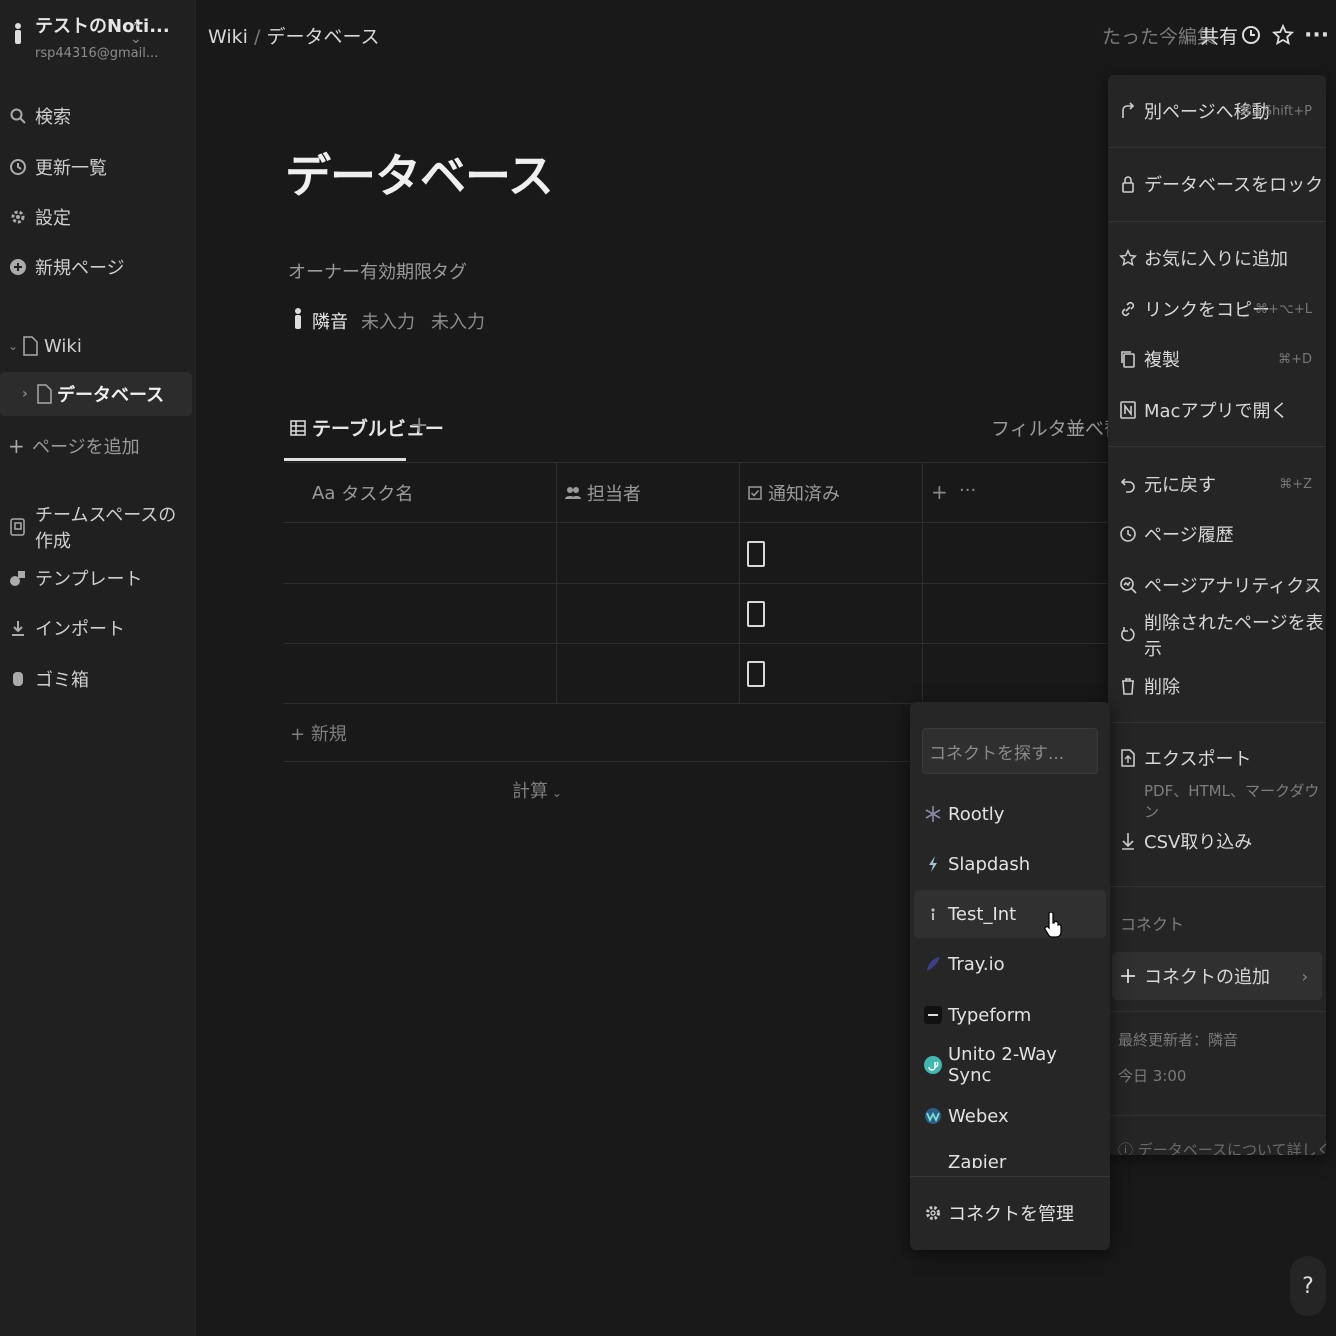  What do you see at coordinates (1010, 1176) in the screenshot?
I see `connection-picker-divider` at bounding box center [1010, 1176].